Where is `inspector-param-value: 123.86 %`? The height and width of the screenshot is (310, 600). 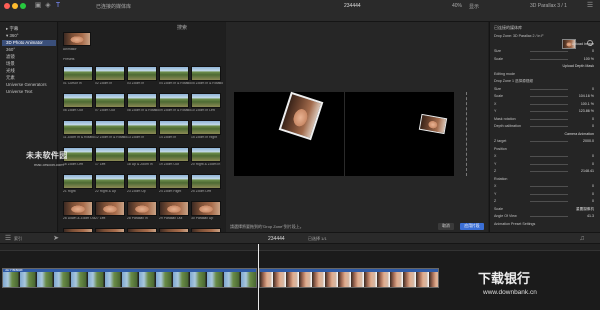
inspector-param-value: 123.86 % is located at coordinates (586, 111).